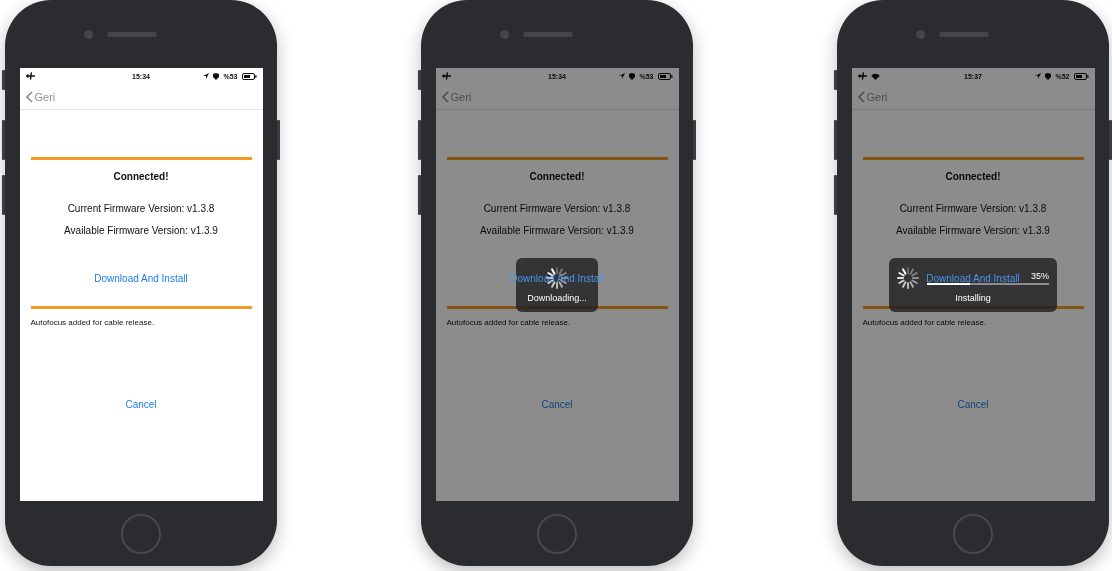 The width and height of the screenshot is (1112, 571). What do you see at coordinates (908, 278) in the screenshot?
I see `spinner-icon` at bounding box center [908, 278].